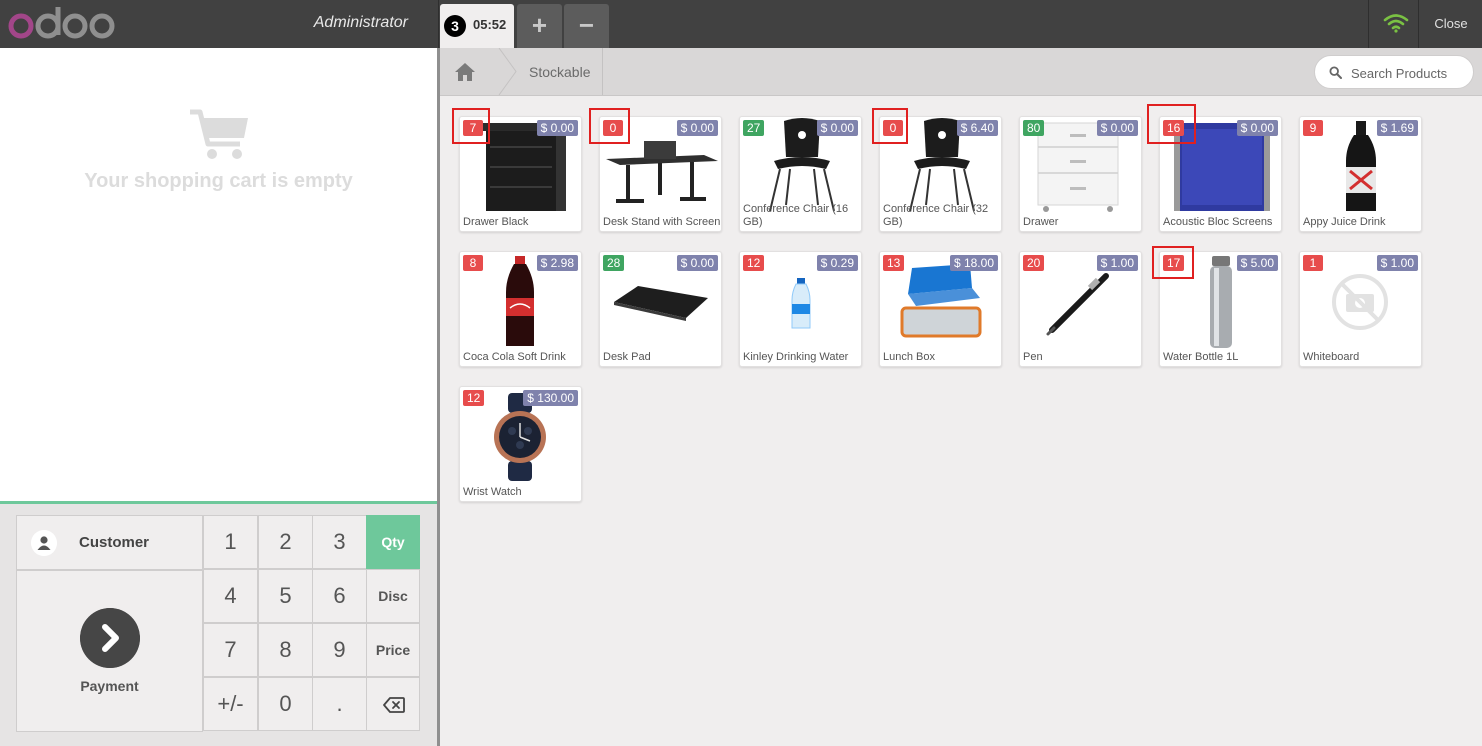 The height and width of the screenshot is (746, 1482). Describe the element at coordinates (44, 543) in the screenshot. I see `user-icon` at that location.